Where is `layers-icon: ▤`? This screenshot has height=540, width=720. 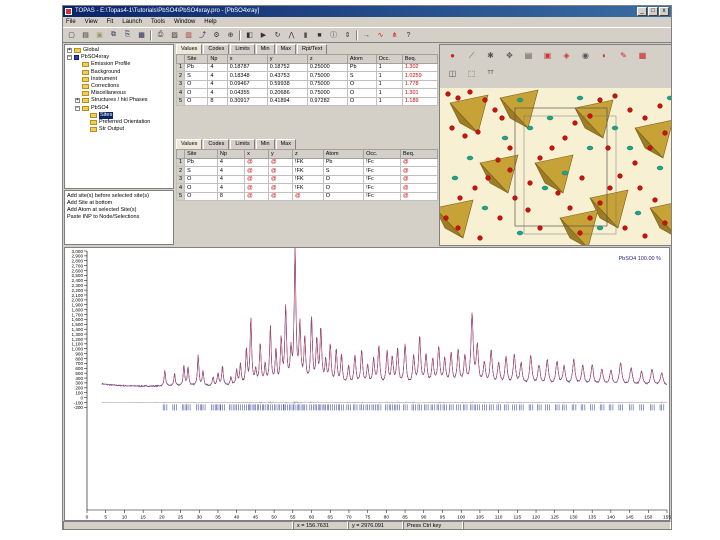
layers-icon: ▤ is located at coordinates (528, 55).